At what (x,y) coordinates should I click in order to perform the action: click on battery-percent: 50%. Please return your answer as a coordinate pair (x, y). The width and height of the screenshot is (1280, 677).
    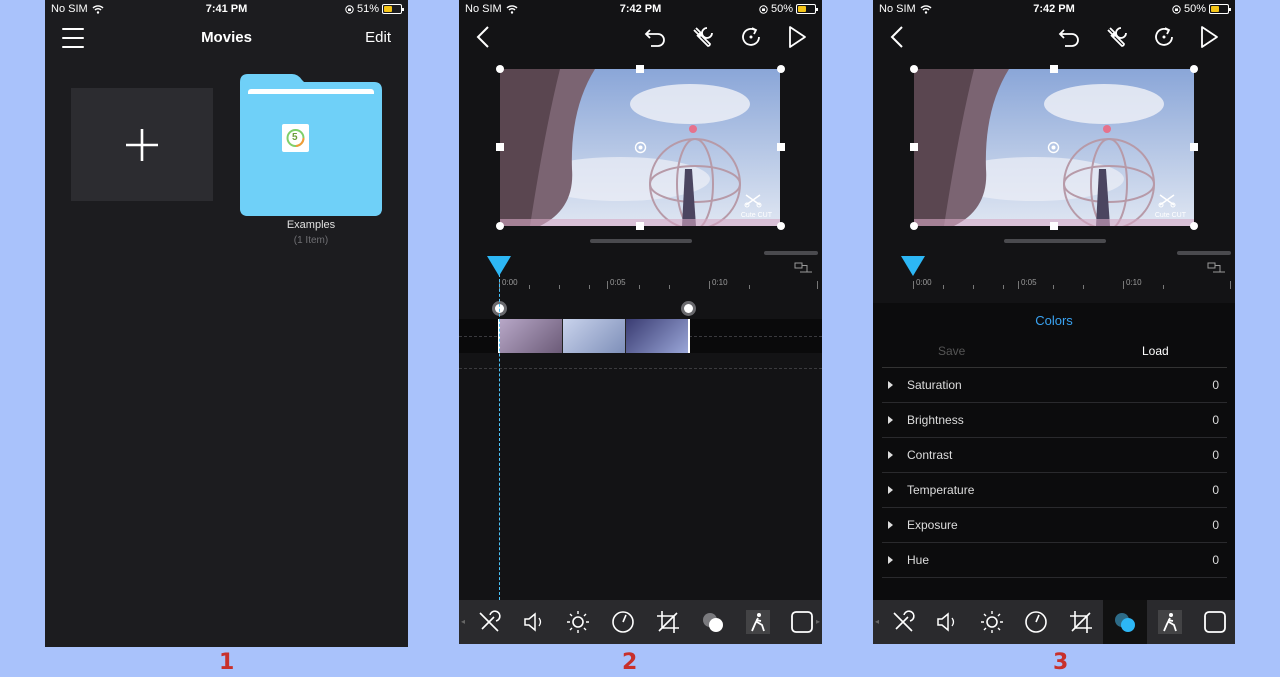
    Looking at the image, I should click on (781, 9).